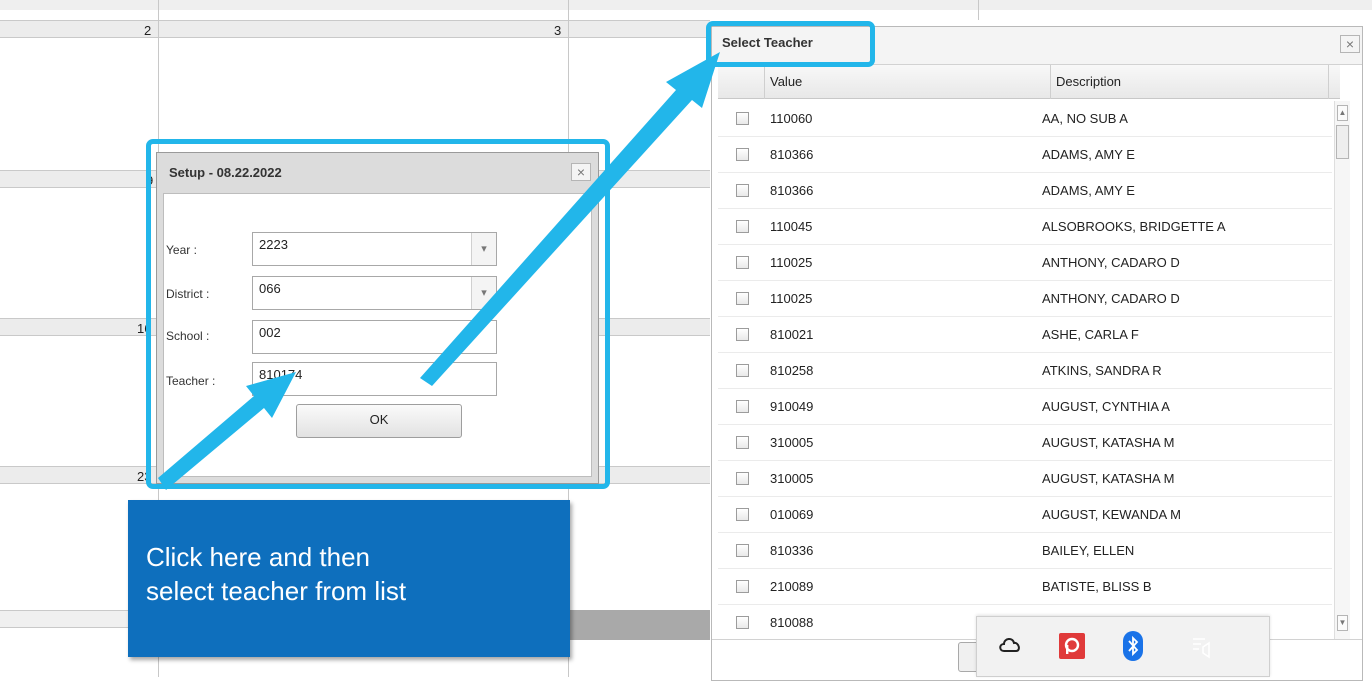  I want to click on arrow-to-panel-icon, so click(570, 219).